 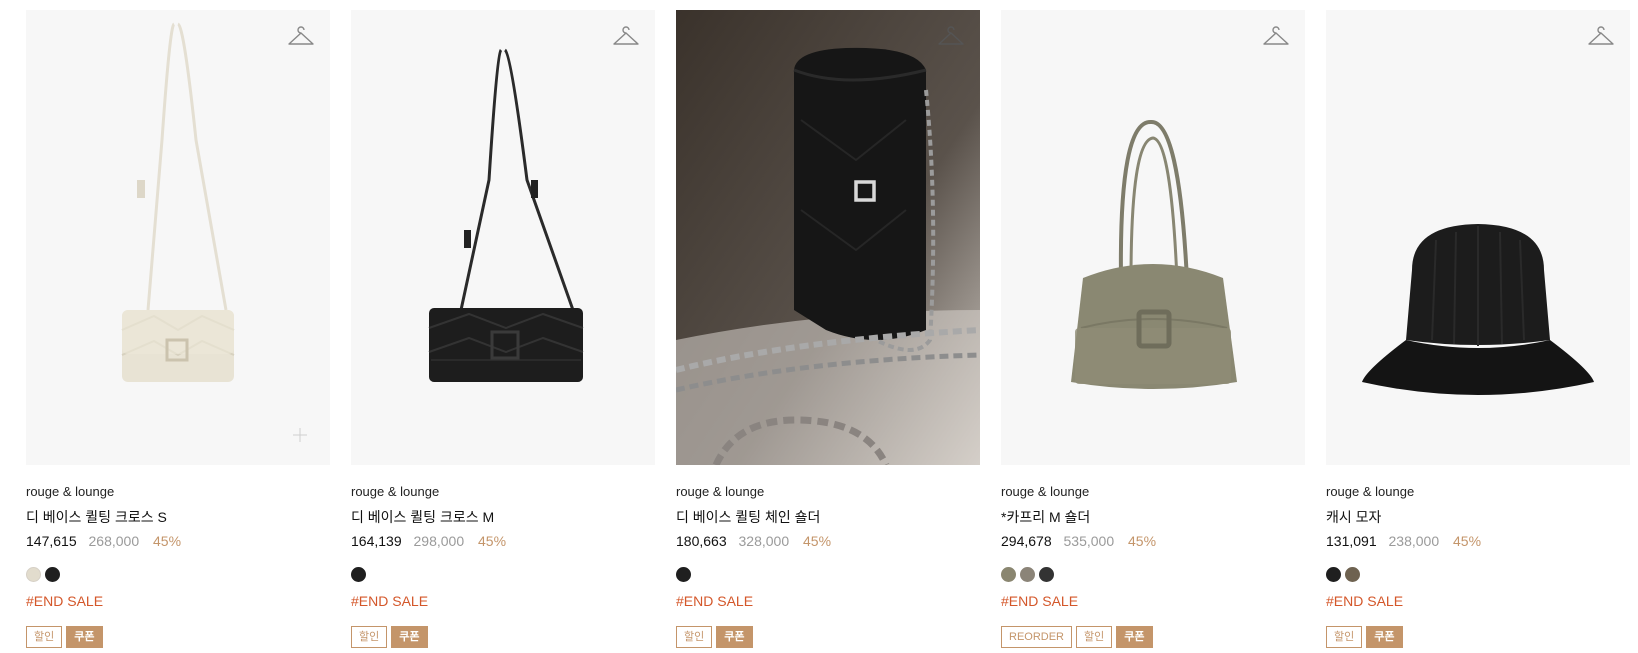 I want to click on original-price: 535,000, so click(x=1089, y=541).